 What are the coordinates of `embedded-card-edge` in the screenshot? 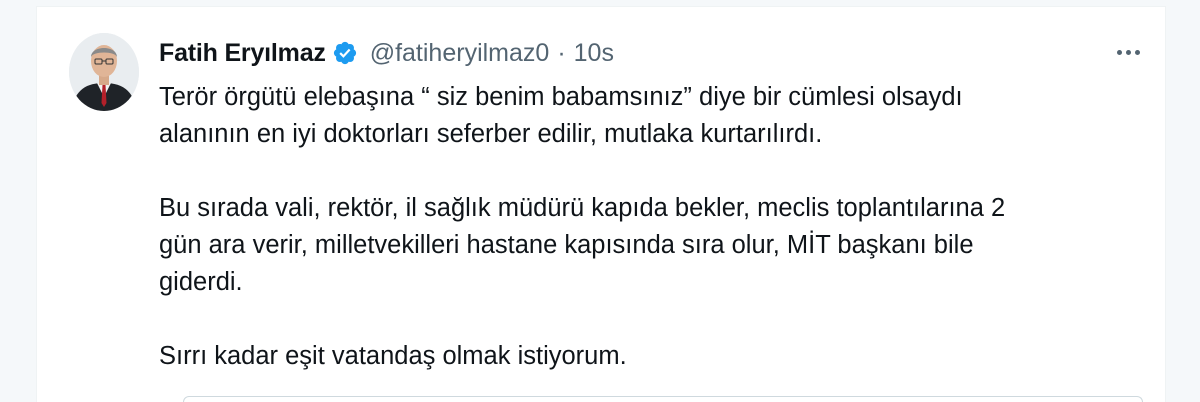 It's located at (663, 399).